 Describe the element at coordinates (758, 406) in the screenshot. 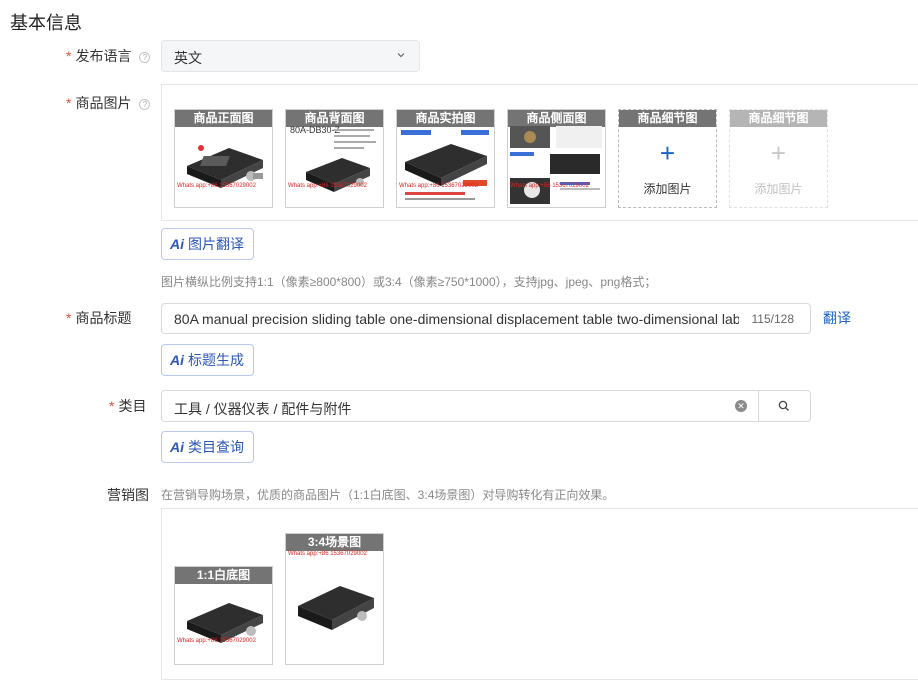

I see `divider` at that location.